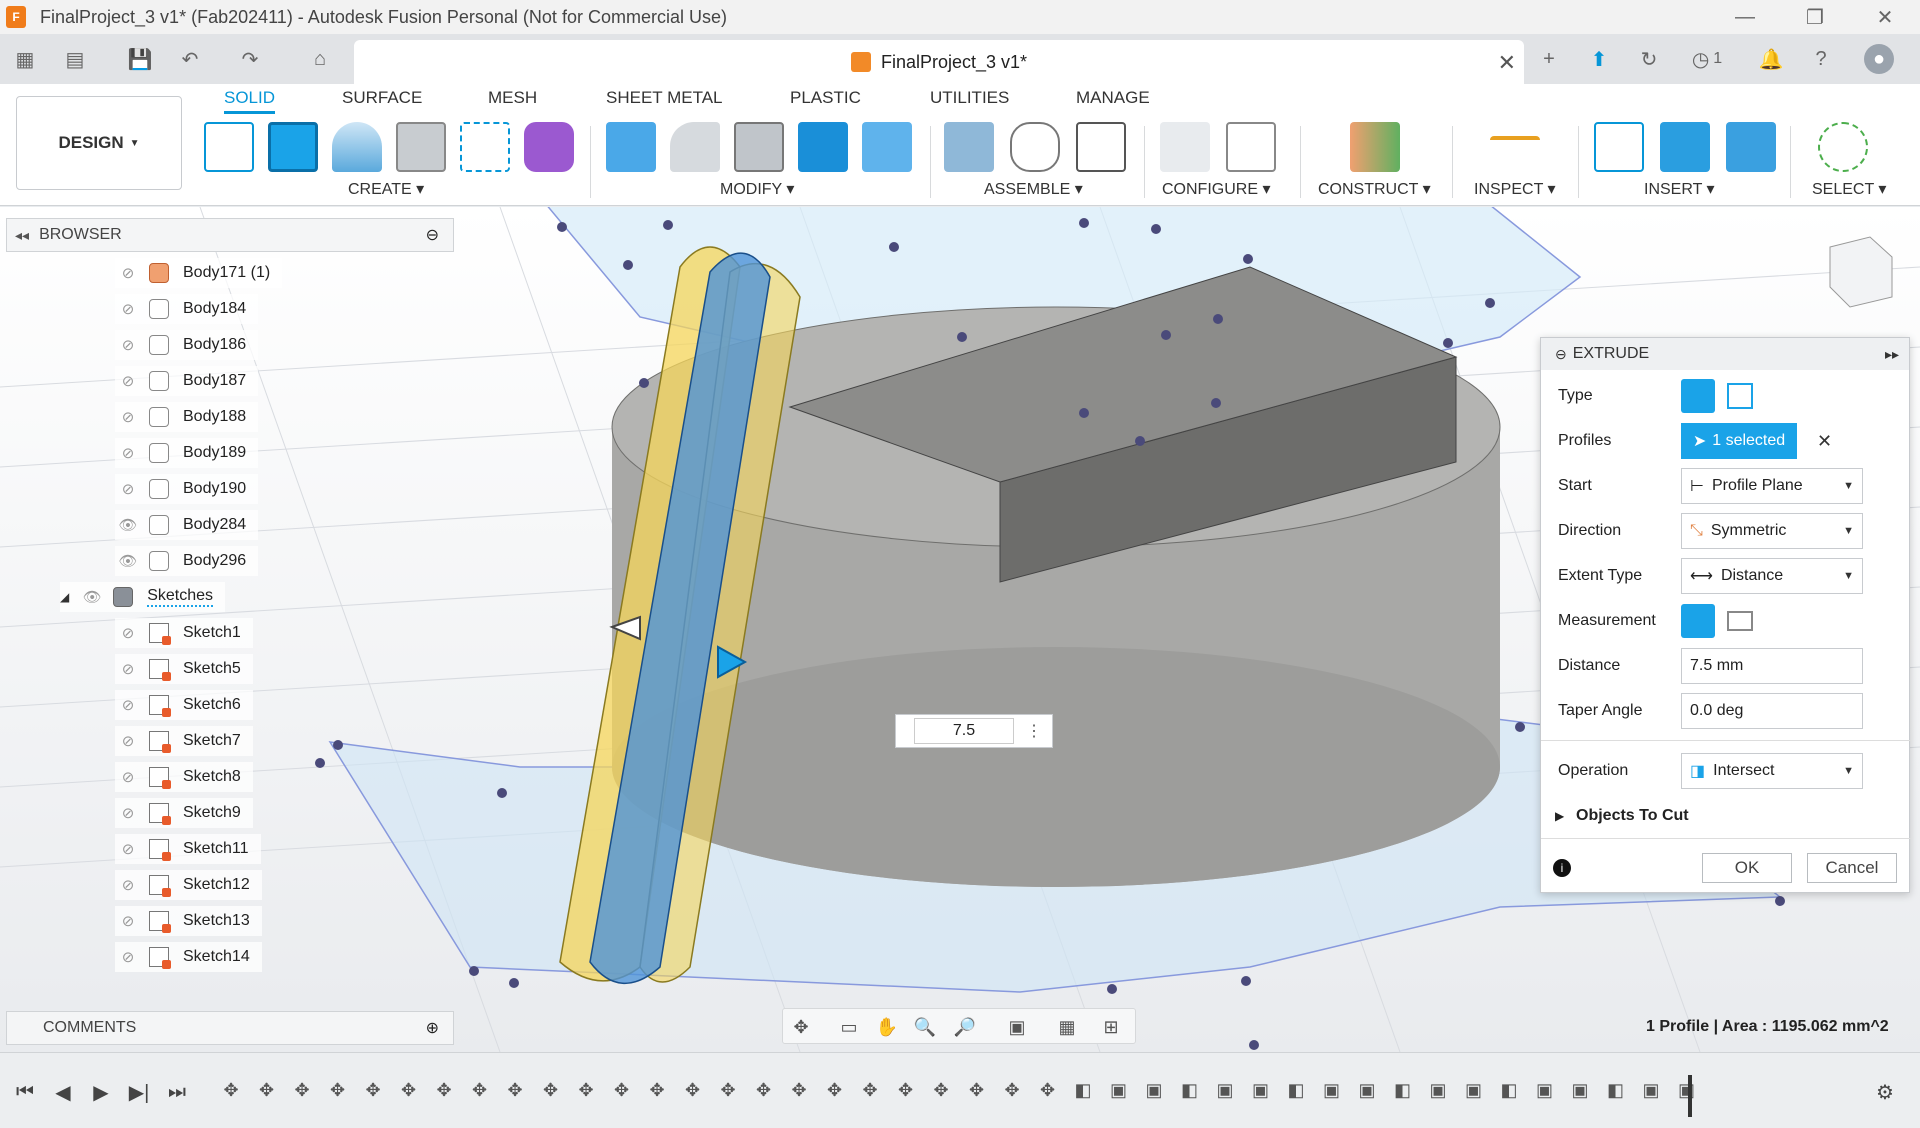 Image resolution: width=1920 pixels, height=1128 pixels. Describe the element at coordinates (187, 381) in the screenshot. I see `browser-item: ⊘ Body187` at that location.